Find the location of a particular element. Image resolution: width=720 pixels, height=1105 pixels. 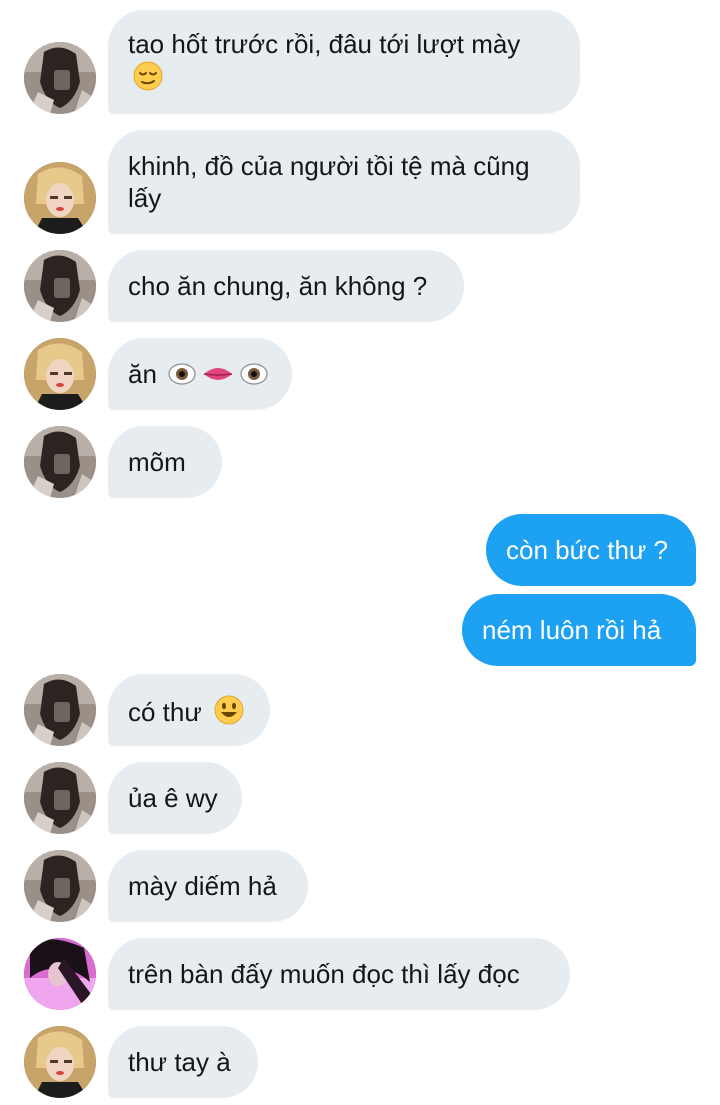

message-text: cho ăn chung, ăn không ? is located at coordinates (278, 286).